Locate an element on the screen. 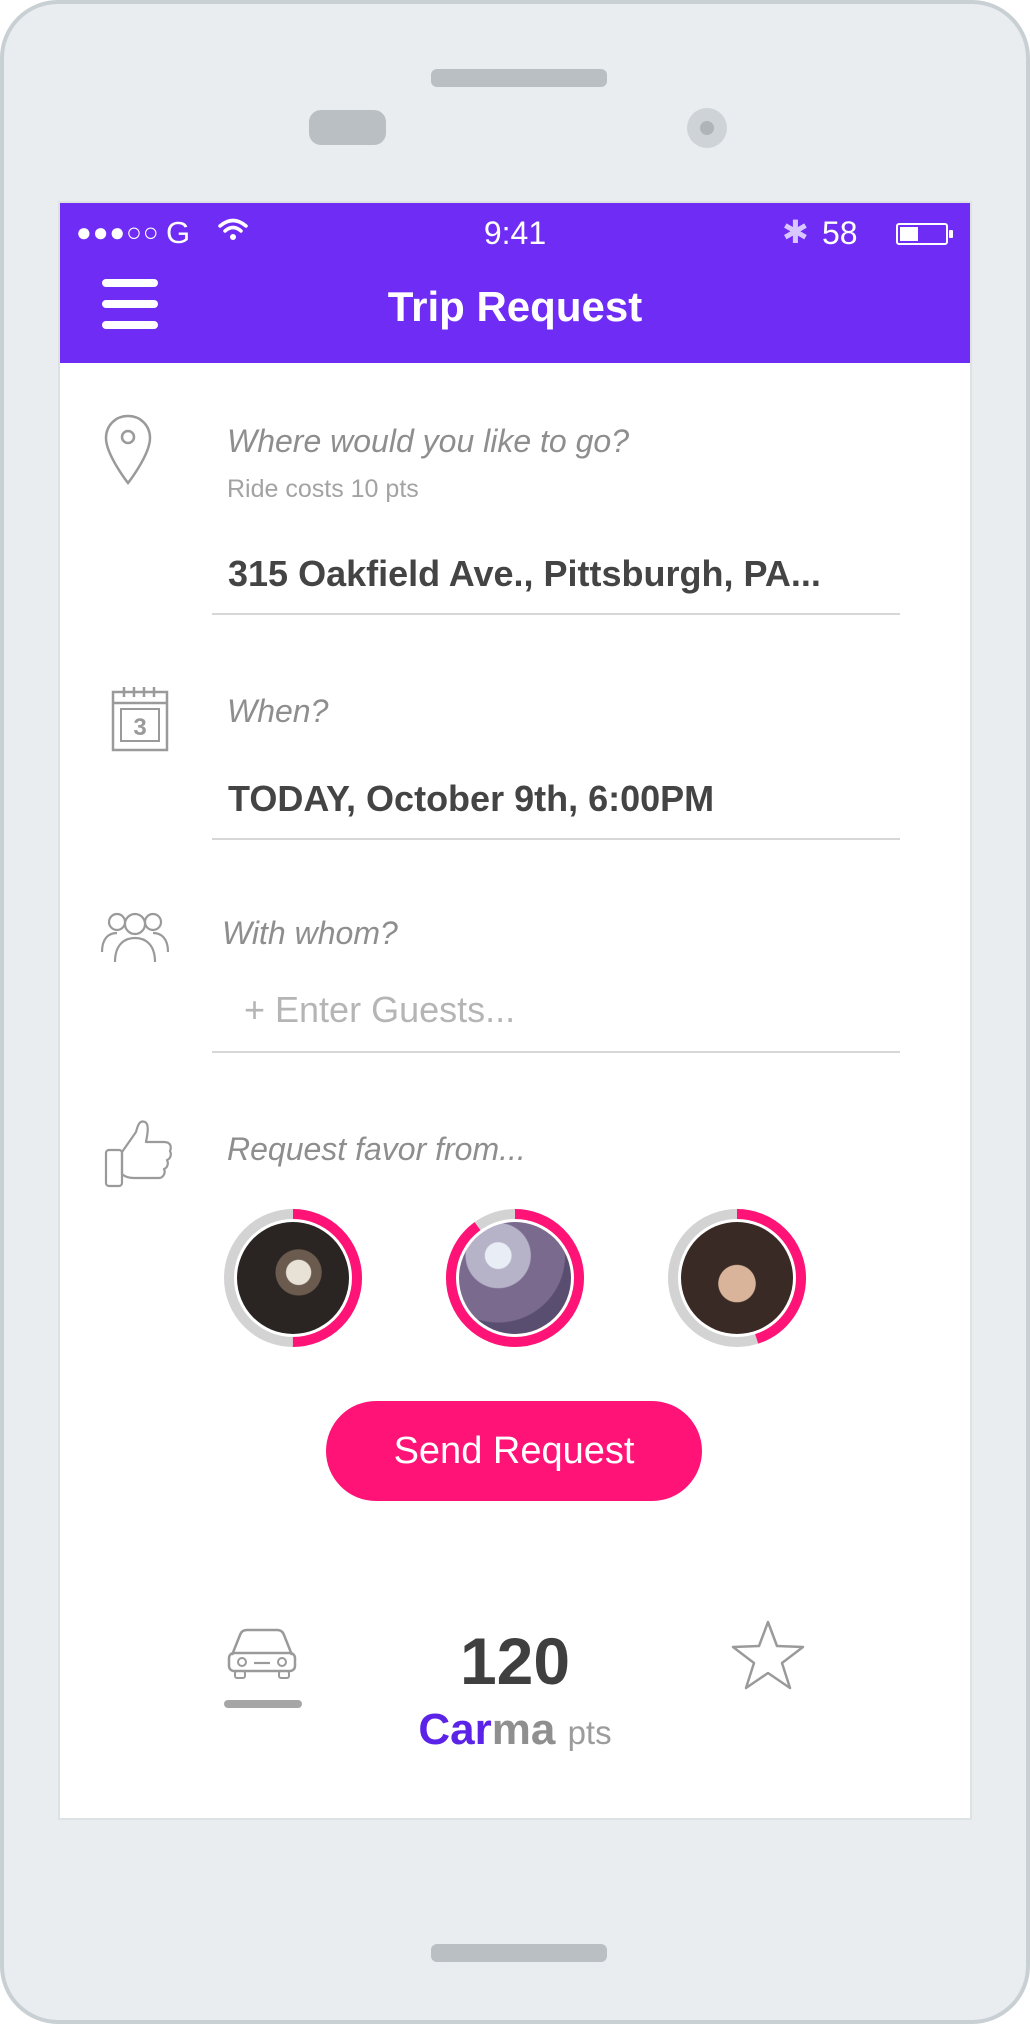  when-value: TODAY, October 9th, 6:00PM is located at coordinates (471, 799).